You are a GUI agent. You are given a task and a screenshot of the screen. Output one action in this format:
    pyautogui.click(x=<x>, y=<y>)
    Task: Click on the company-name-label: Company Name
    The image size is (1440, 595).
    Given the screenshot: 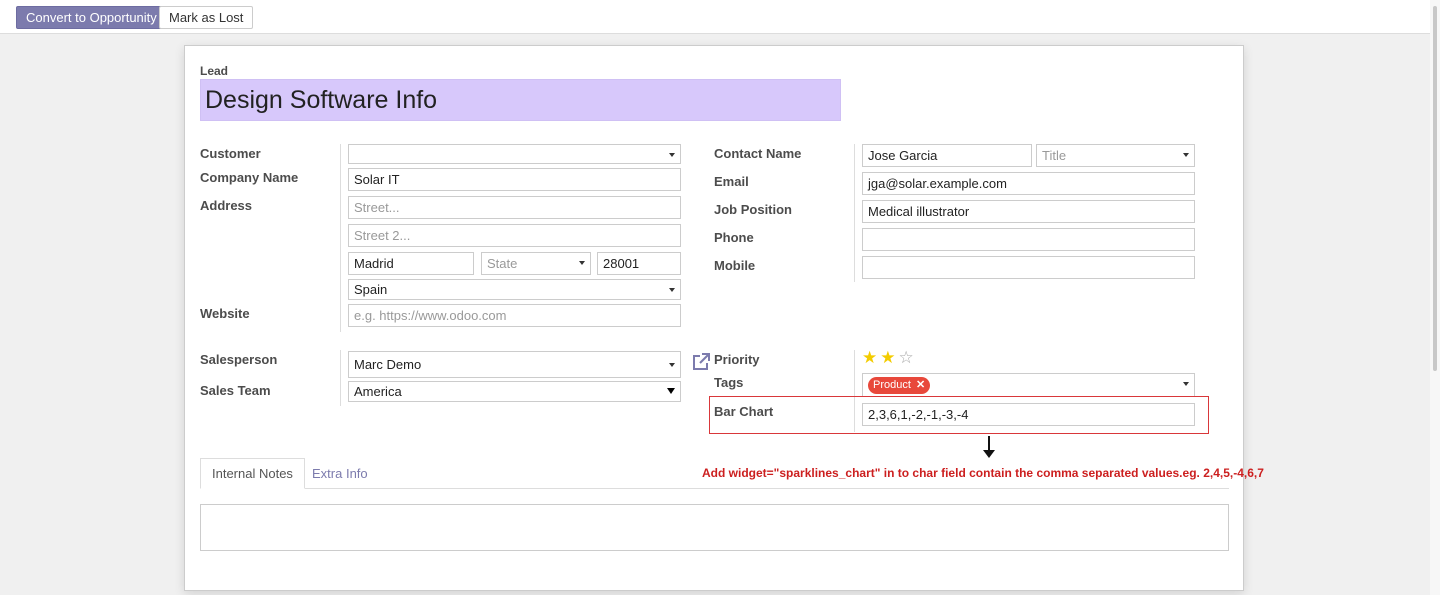 What is the action you would take?
    pyautogui.click(x=249, y=177)
    